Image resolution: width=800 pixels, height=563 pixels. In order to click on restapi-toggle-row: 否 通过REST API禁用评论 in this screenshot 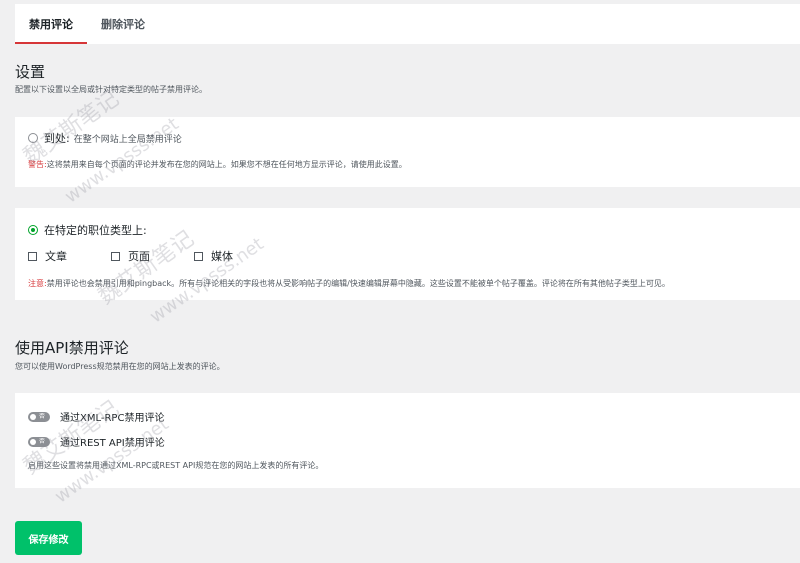, I will do `click(96, 441)`.